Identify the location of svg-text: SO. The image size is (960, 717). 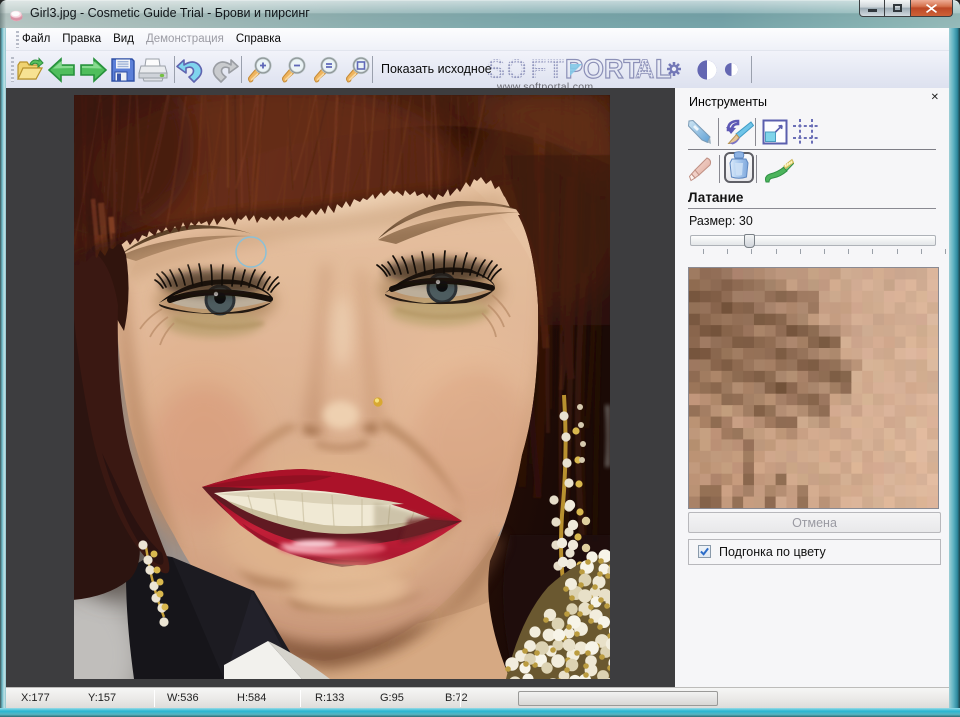
(507, 69).